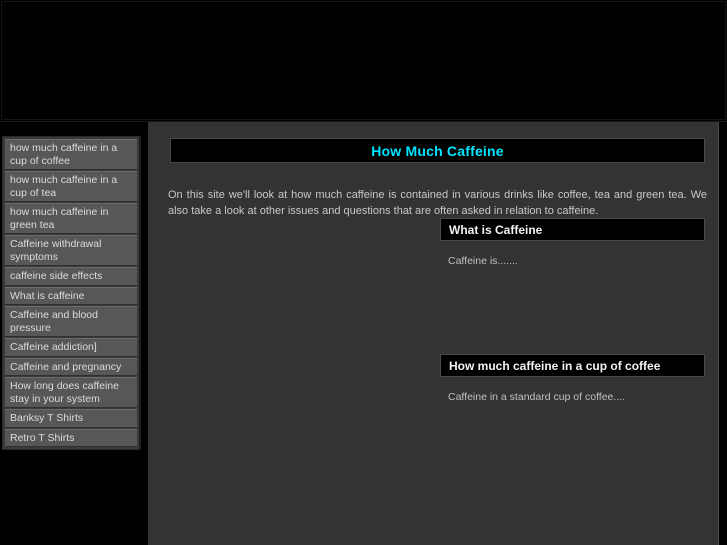  I want to click on page-title: How Much Caffeine, so click(437, 150).